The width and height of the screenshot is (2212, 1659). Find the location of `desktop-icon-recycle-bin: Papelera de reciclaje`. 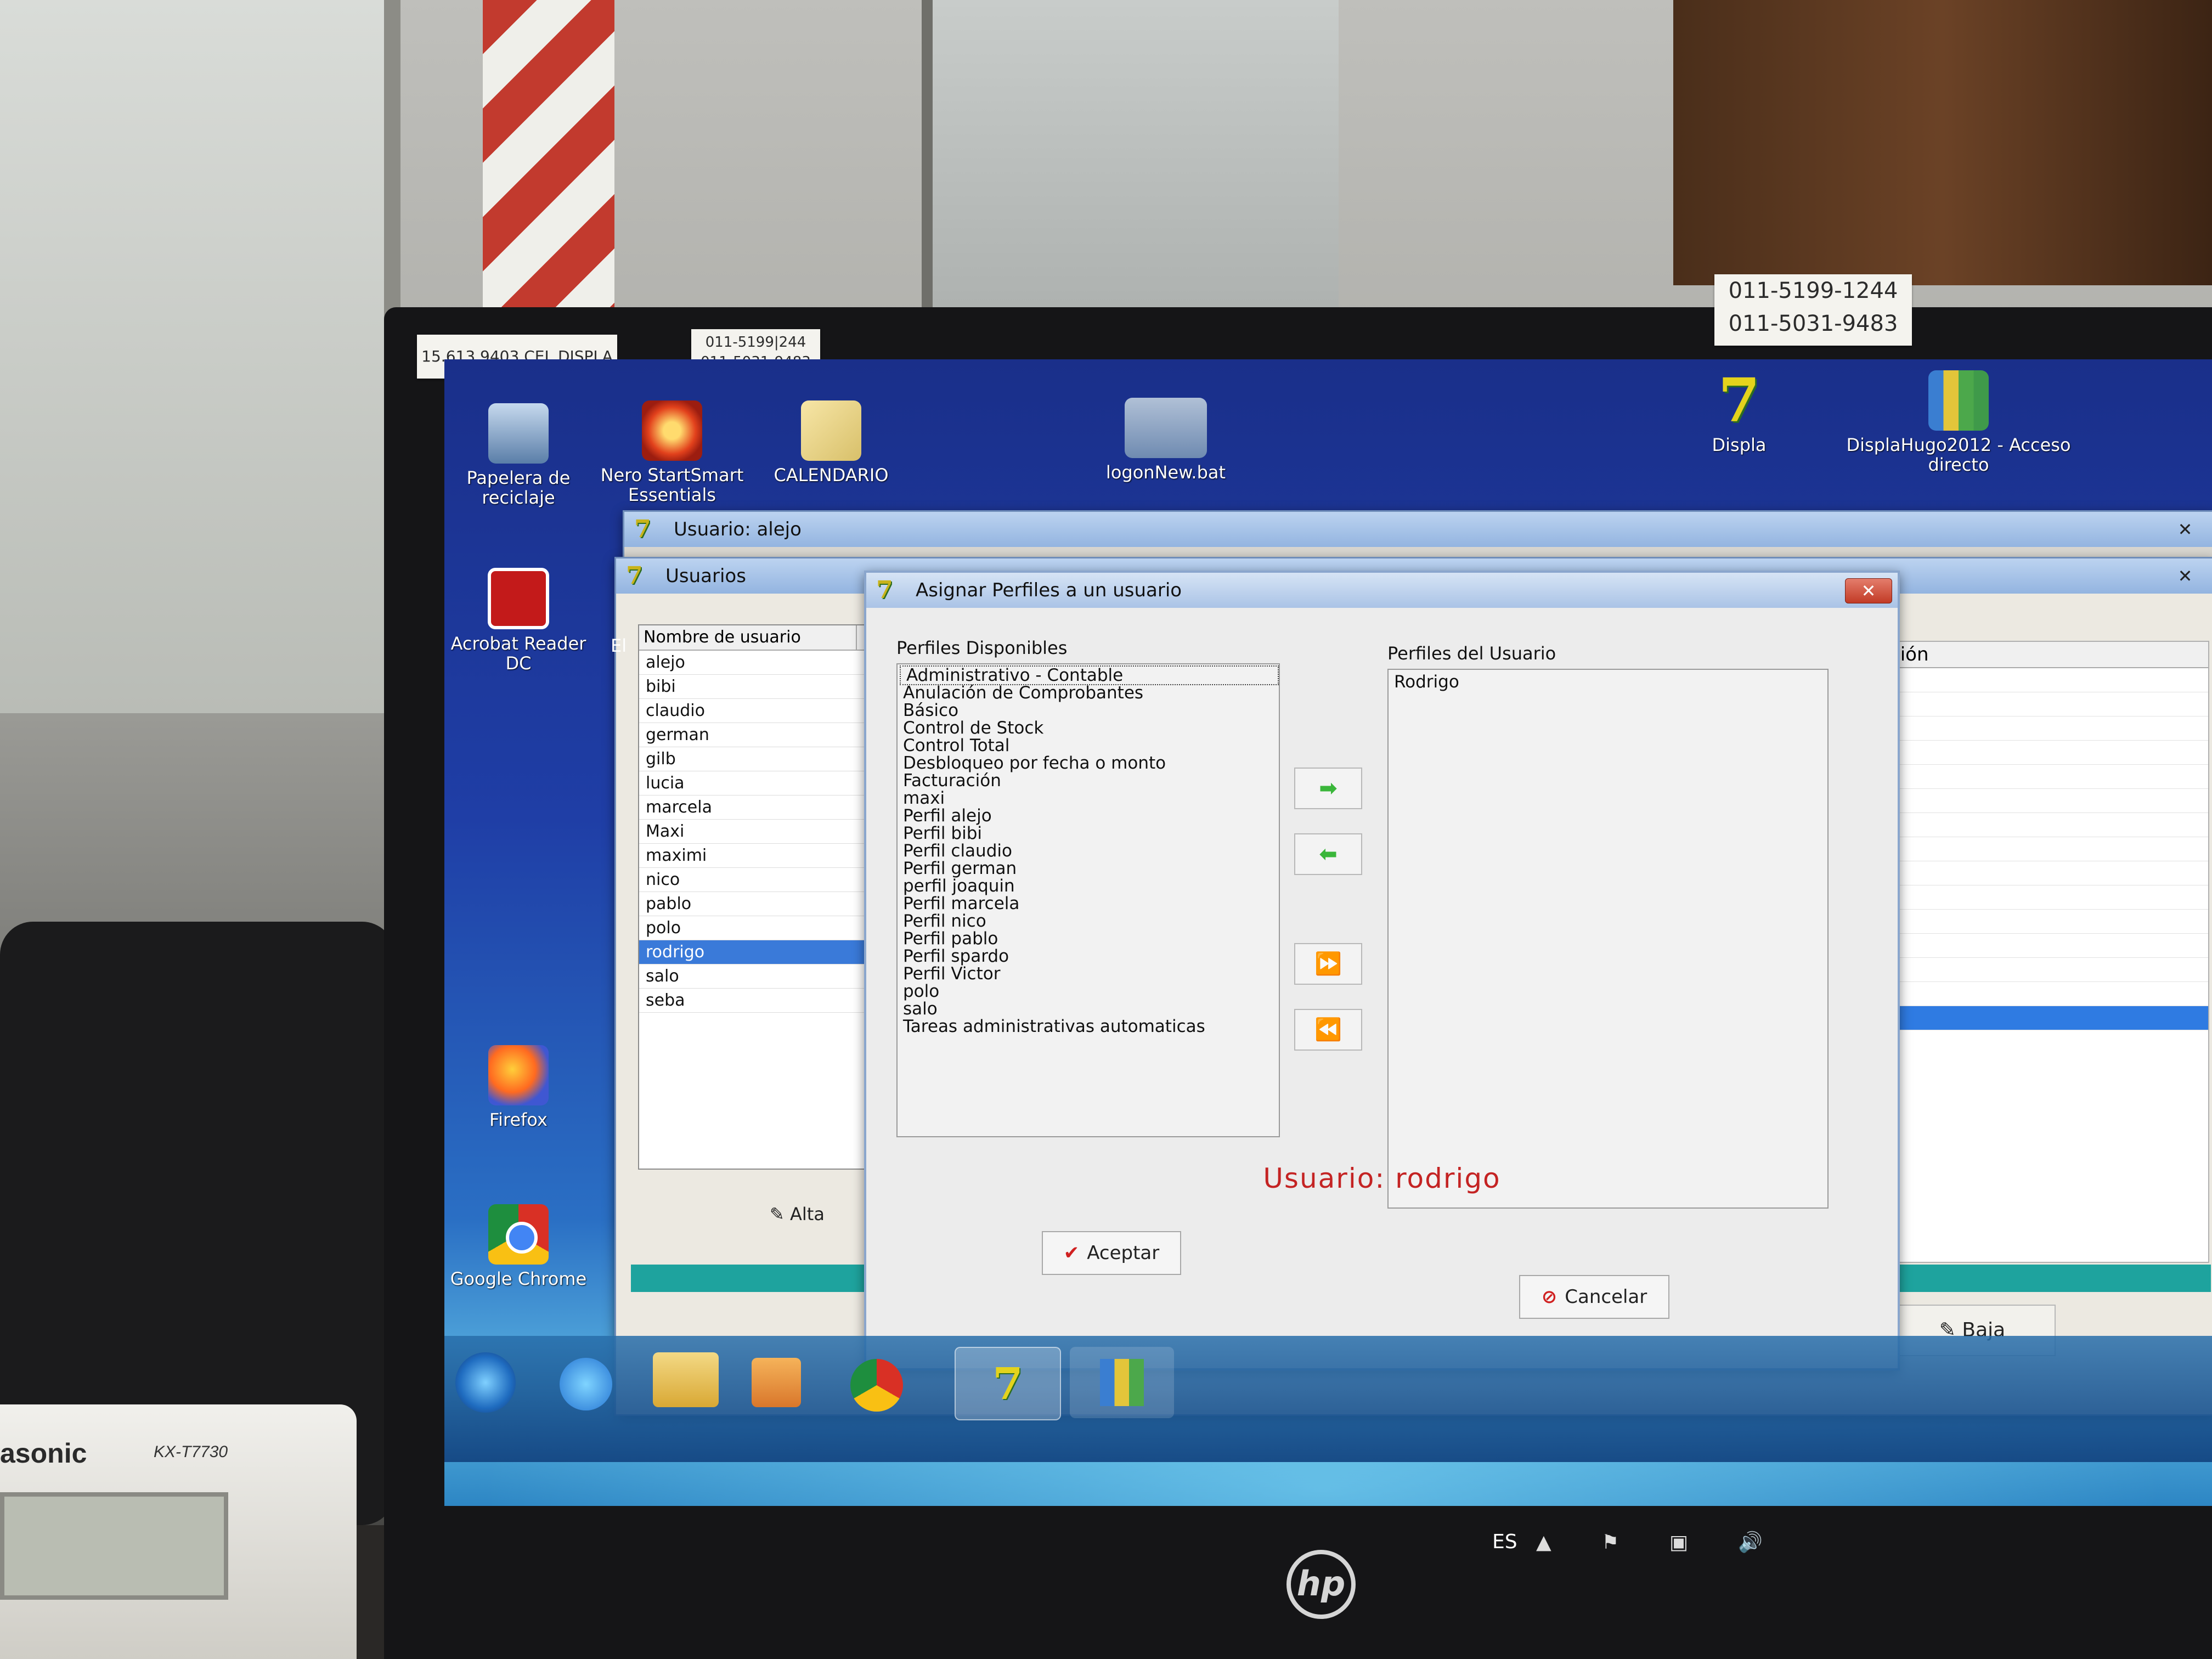

desktop-icon-recycle-bin: Papelera de reciclaje is located at coordinates (518, 455).